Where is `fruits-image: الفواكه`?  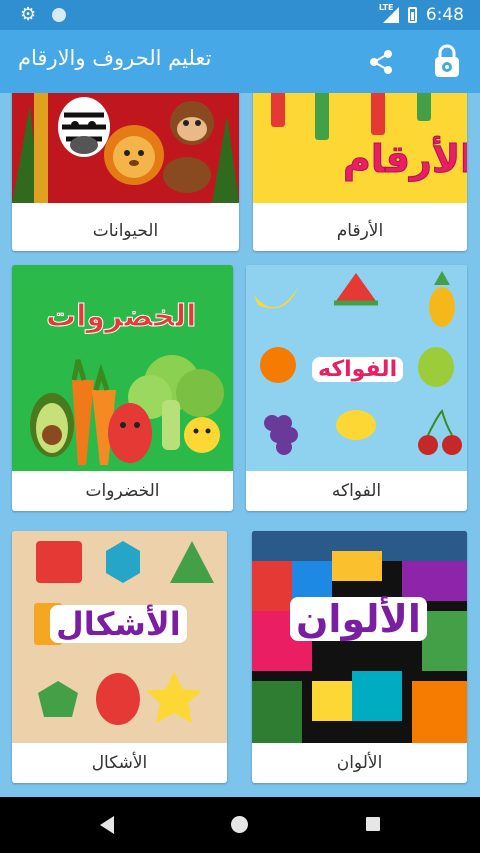 fruits-image: الفواكه is located at coordinates (356, 368).